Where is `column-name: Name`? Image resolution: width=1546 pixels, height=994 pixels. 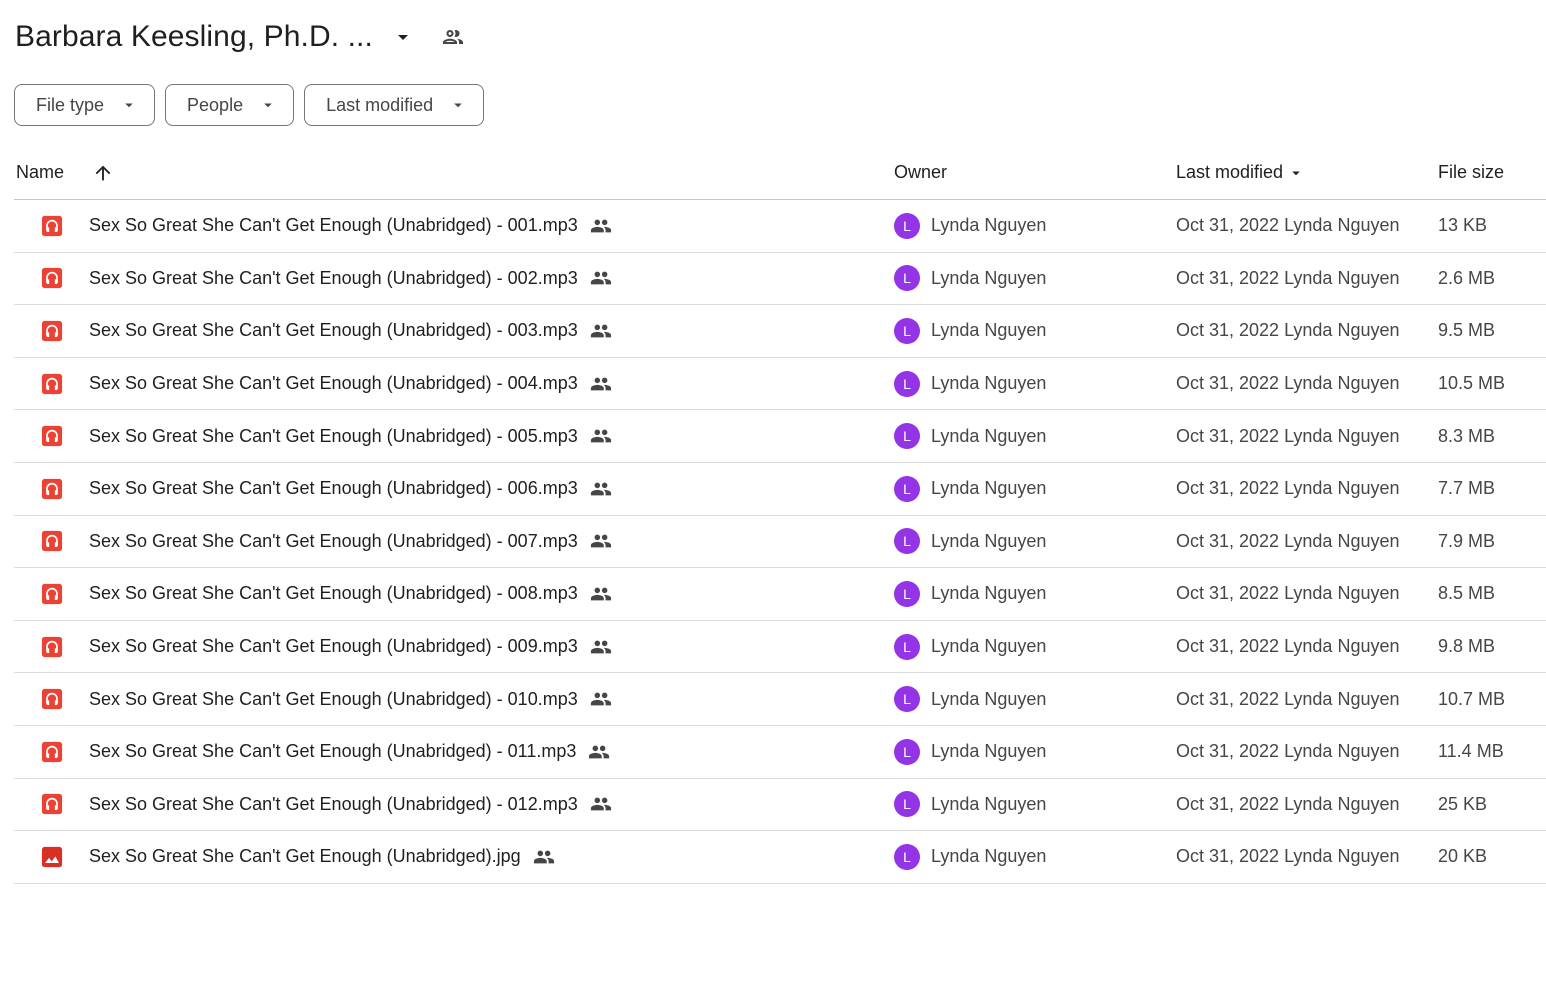
column-name: Name is located at coordinates (454, 173).